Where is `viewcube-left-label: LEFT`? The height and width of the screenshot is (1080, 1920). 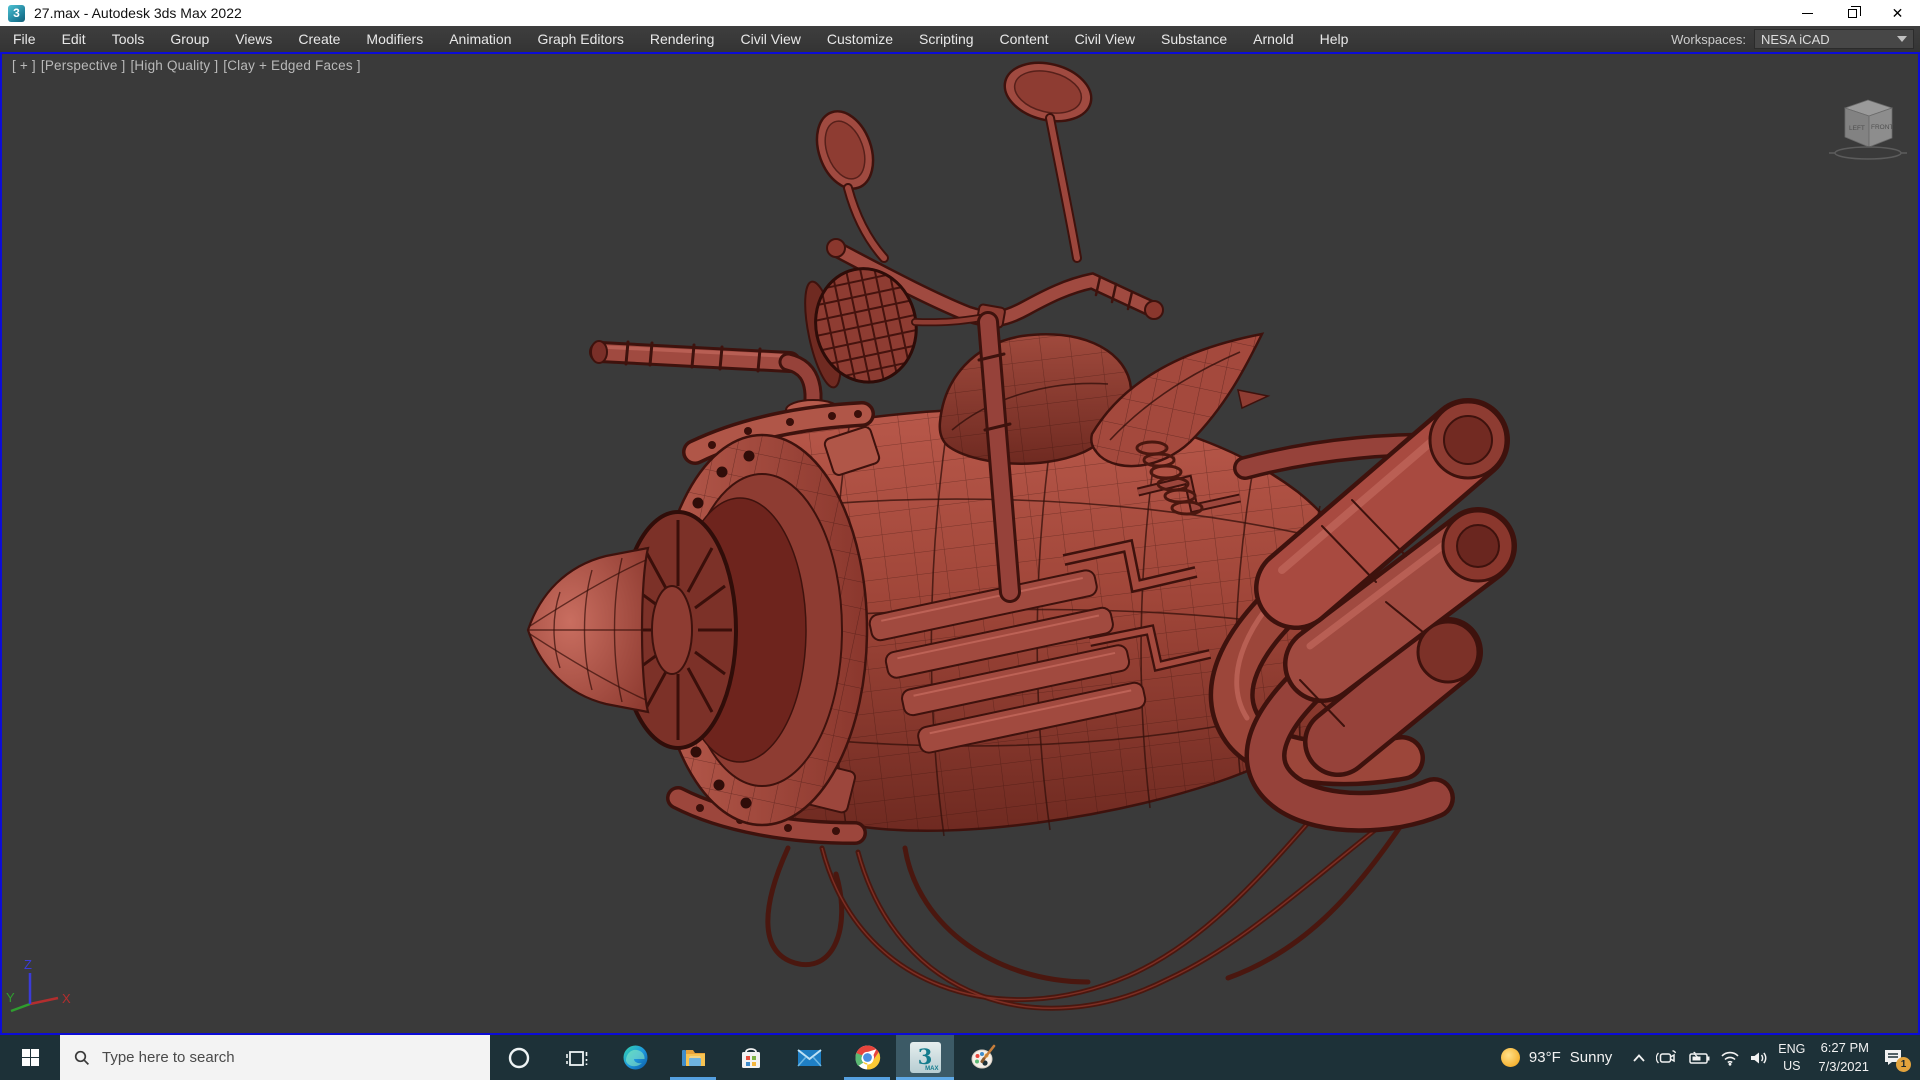
viewcube-left-label: LEFT is located at coordinates (1857, 128).